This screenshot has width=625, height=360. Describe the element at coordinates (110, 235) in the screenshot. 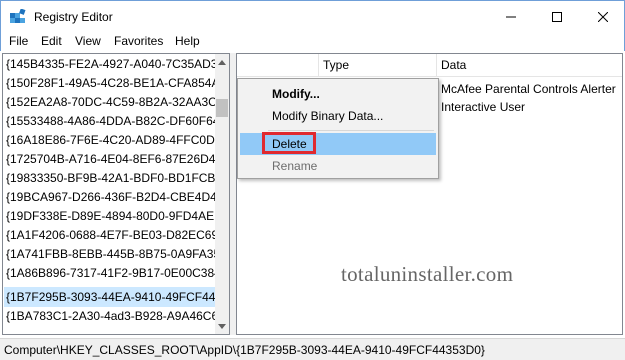

I see `tree-item: {1A1F4206-0688-4E7F-BE03-D82EC69DF` at that location.